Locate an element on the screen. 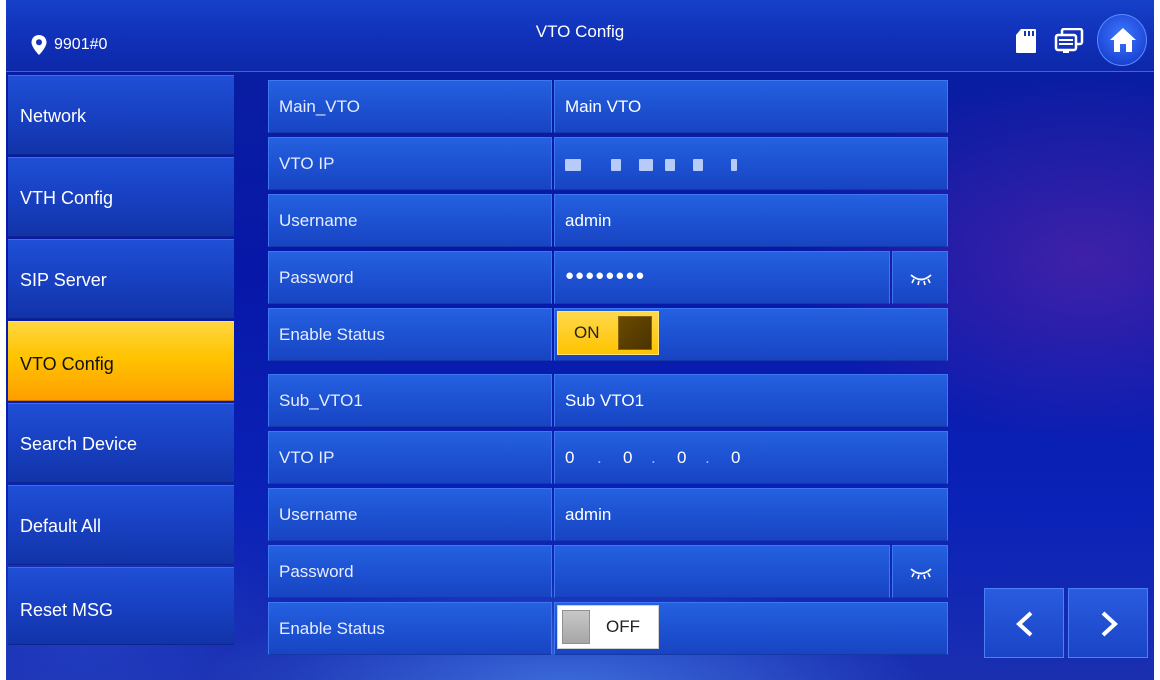 The width and height of the screenshot is (1160, 680). main-vto-password-row: Password ●●●●●●●● is located at coordinates (608, 278).